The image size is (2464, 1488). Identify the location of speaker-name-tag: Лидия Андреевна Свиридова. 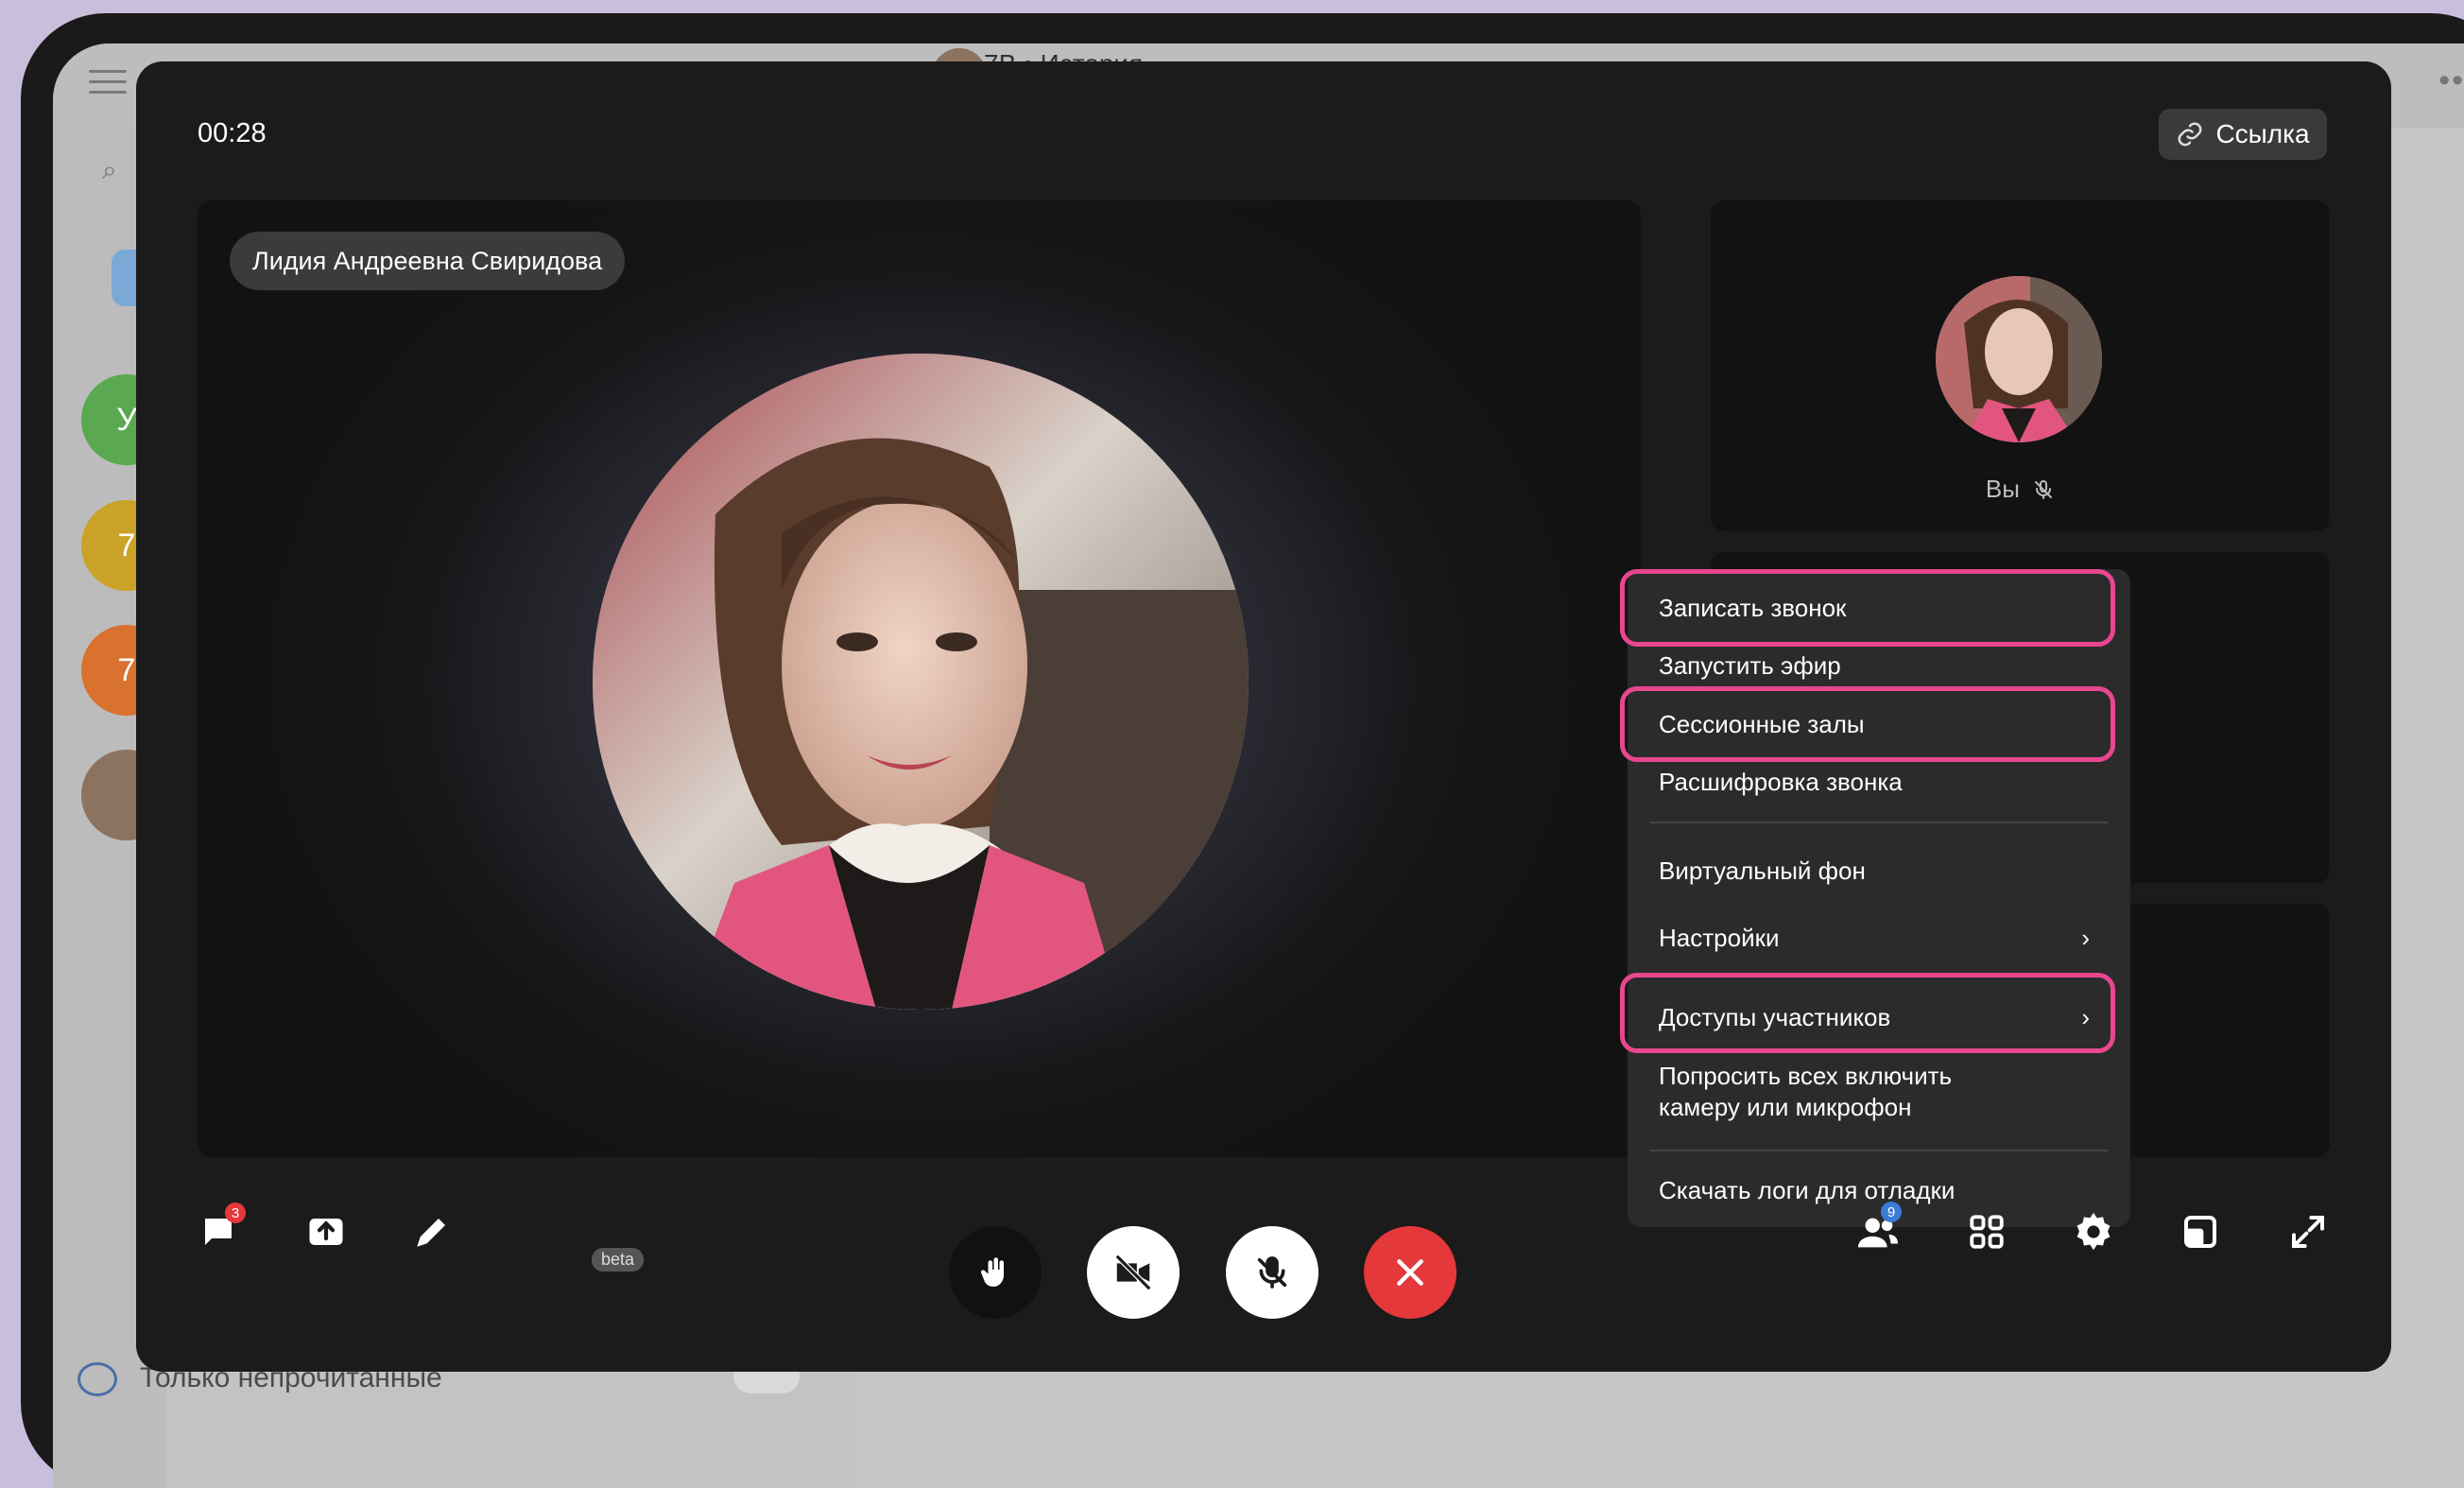
(428, 261).